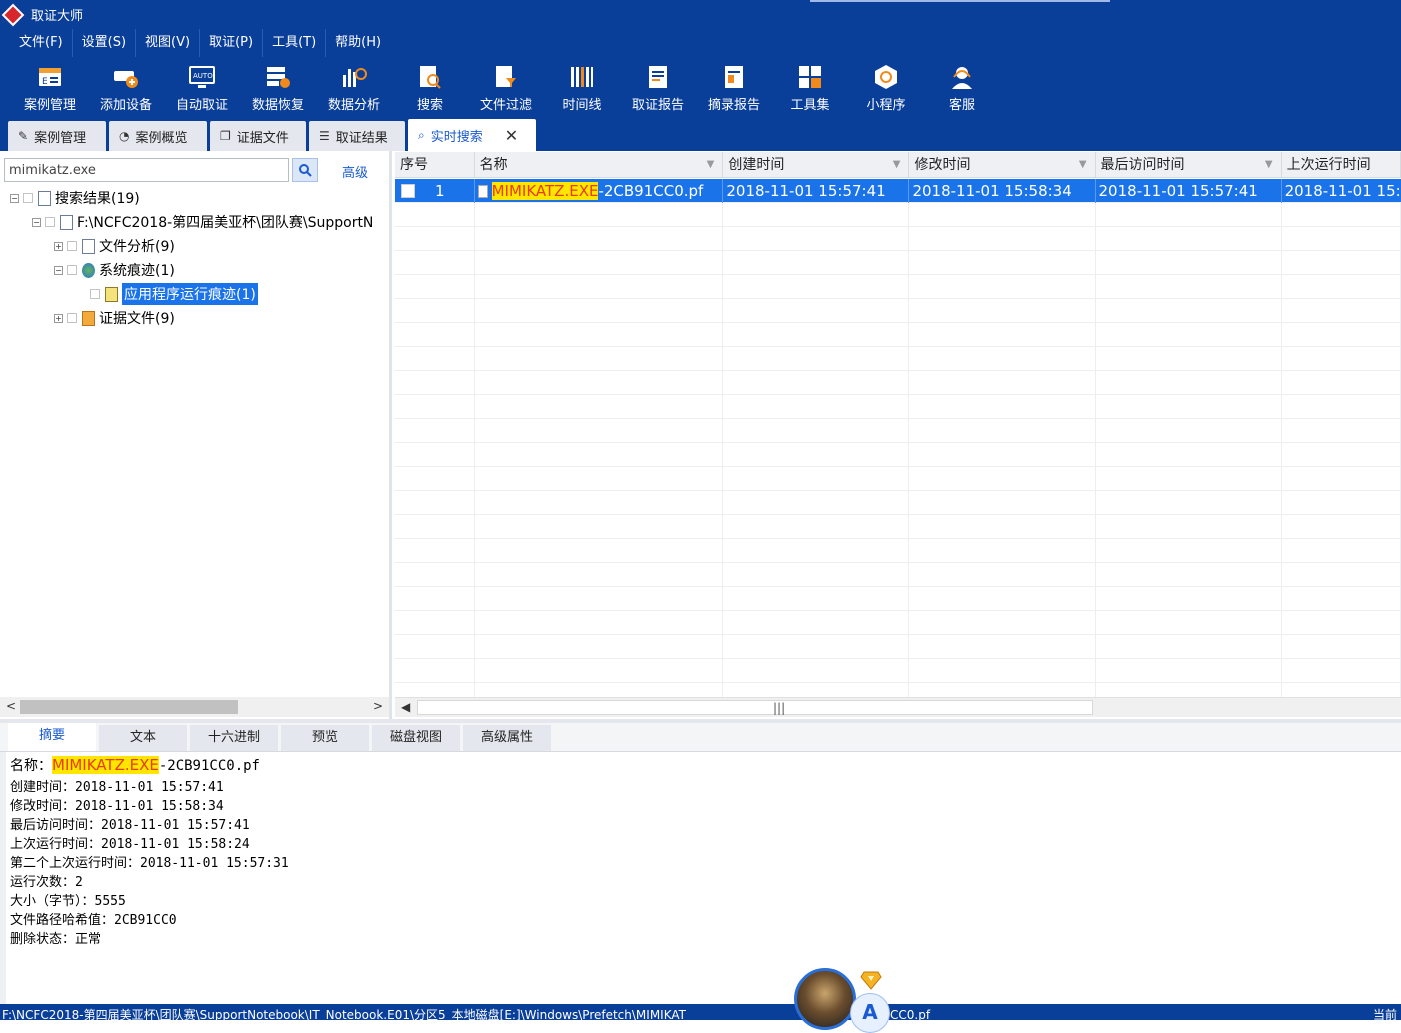 This screenshot has width=1401, height=1033. What do you see at coordinates (234, 738) in the screenshot?
I see `tab-hex: 十六进制` at bounding box center [234, 738].